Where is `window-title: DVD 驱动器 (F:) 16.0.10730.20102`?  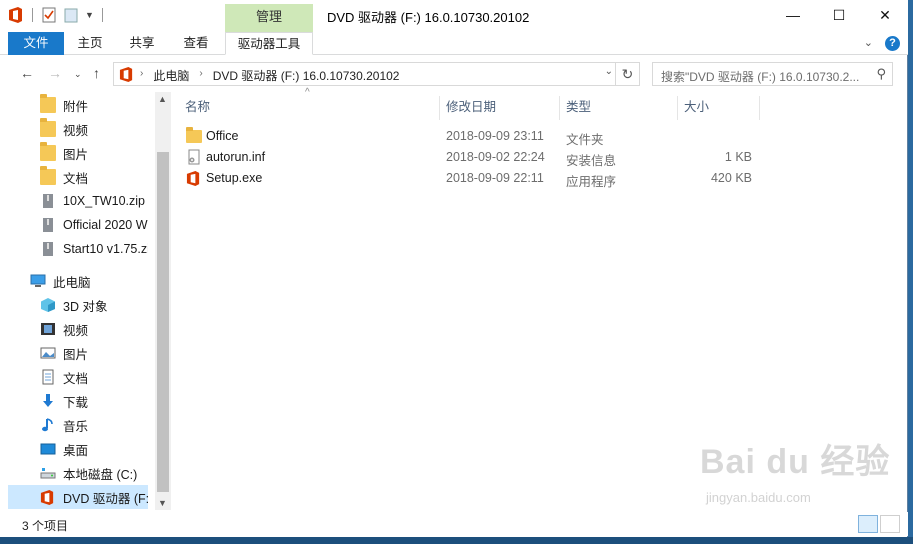 window-title: DVD 驱动器 (F:) 16.0.10730.20102 is located at coordinates (428, 17).